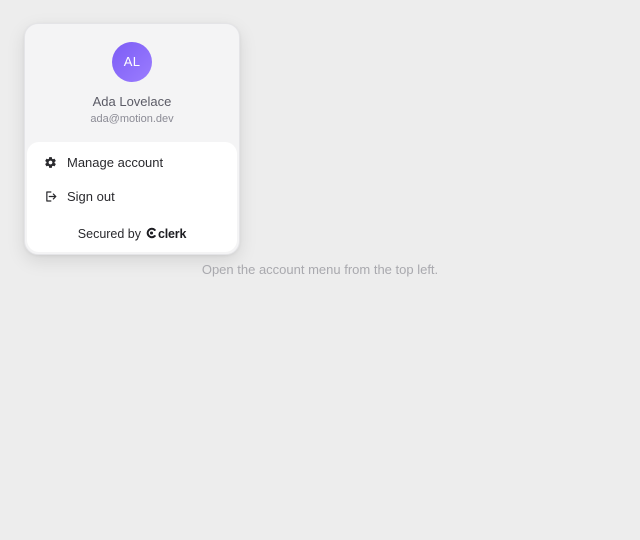 The height and width of the screenshot is (540, 640). Describe the element at coordinates (91, 196) in the screenshot. I see `sign-out-label: Sign out` at that location.